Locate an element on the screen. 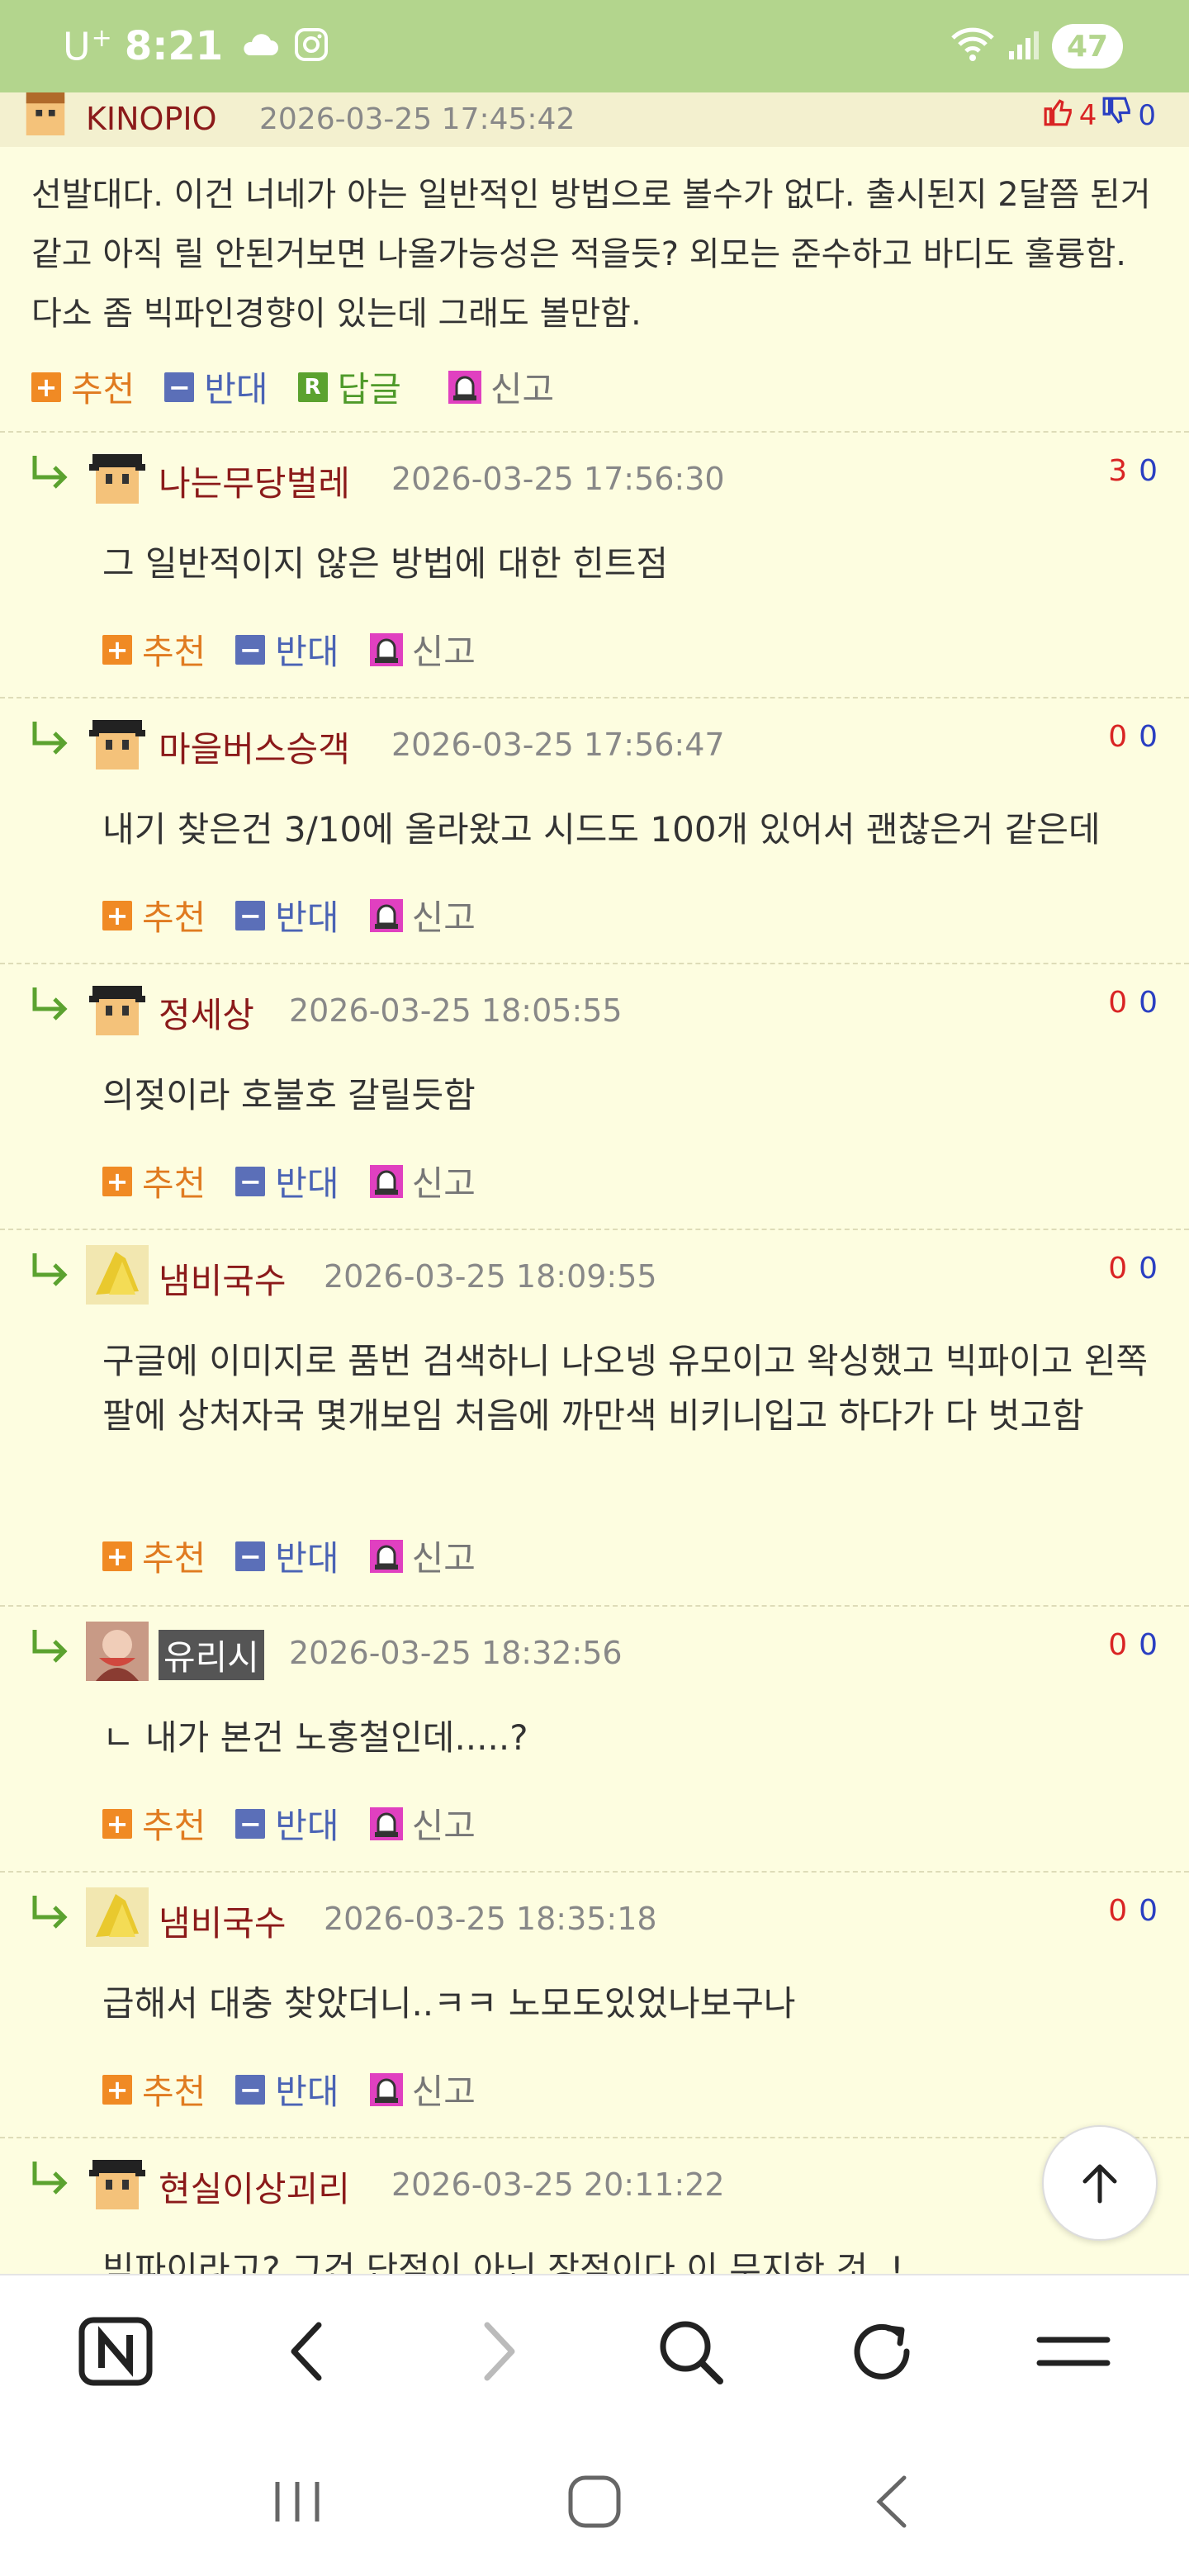  refresh-button is located at coordinates (881, 2351).